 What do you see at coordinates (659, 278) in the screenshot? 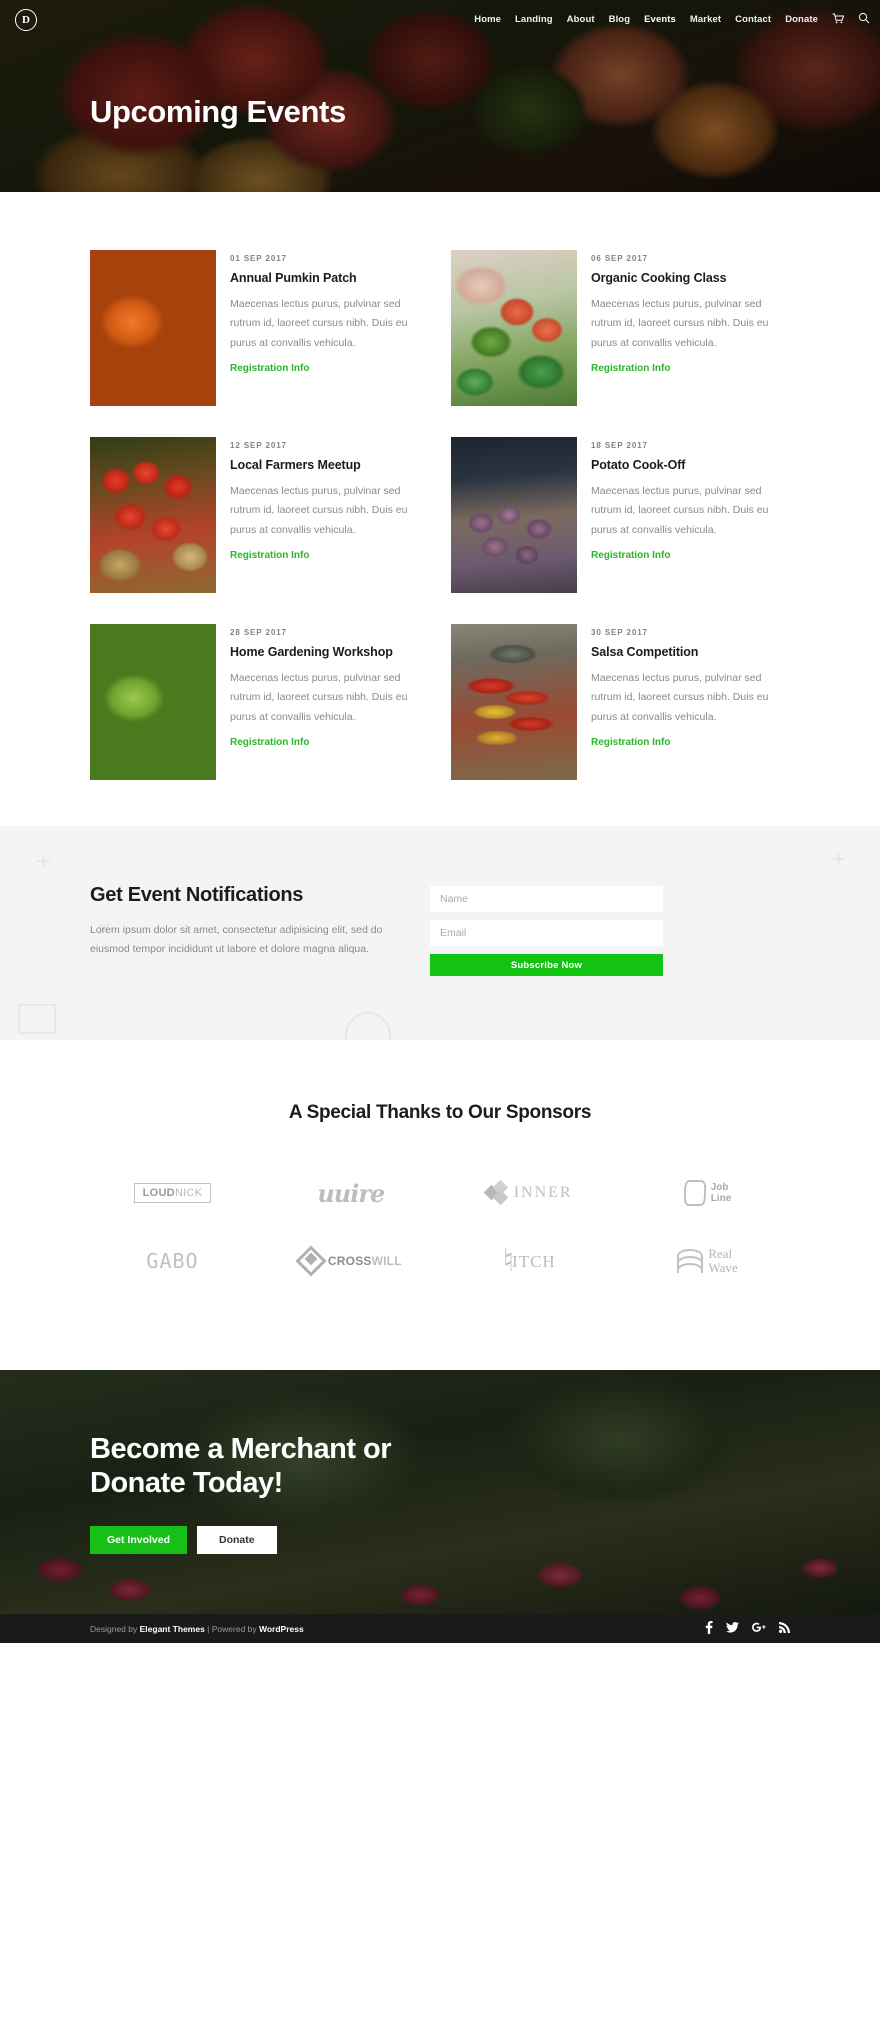
I see `event-title: Organic Cooking Class` at bounding box center [659, 278].